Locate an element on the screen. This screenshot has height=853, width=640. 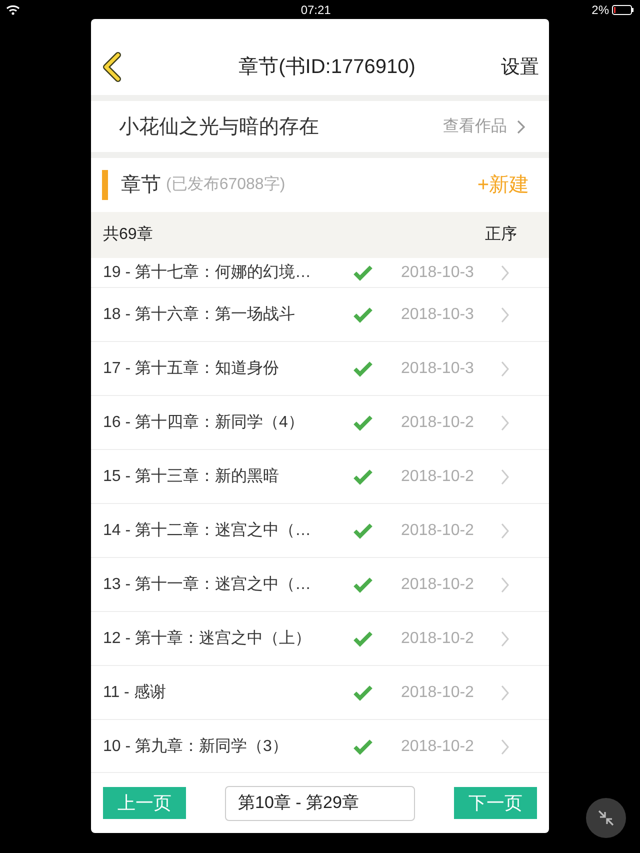
chapter-title: 16 - 第十四章：新同学（4） is located at coordinates (204, 422).